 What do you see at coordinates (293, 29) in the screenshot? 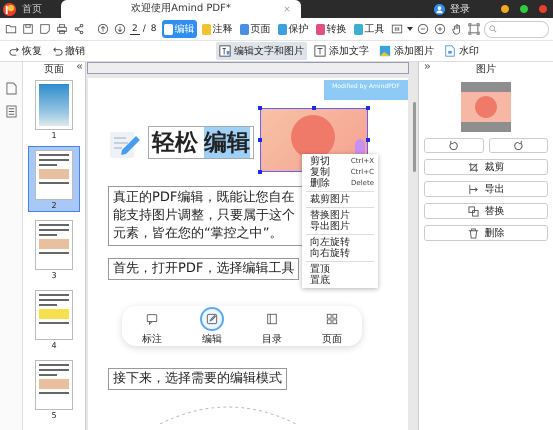
I see `mode-tab: 保护` at bounding box center [293, 29].